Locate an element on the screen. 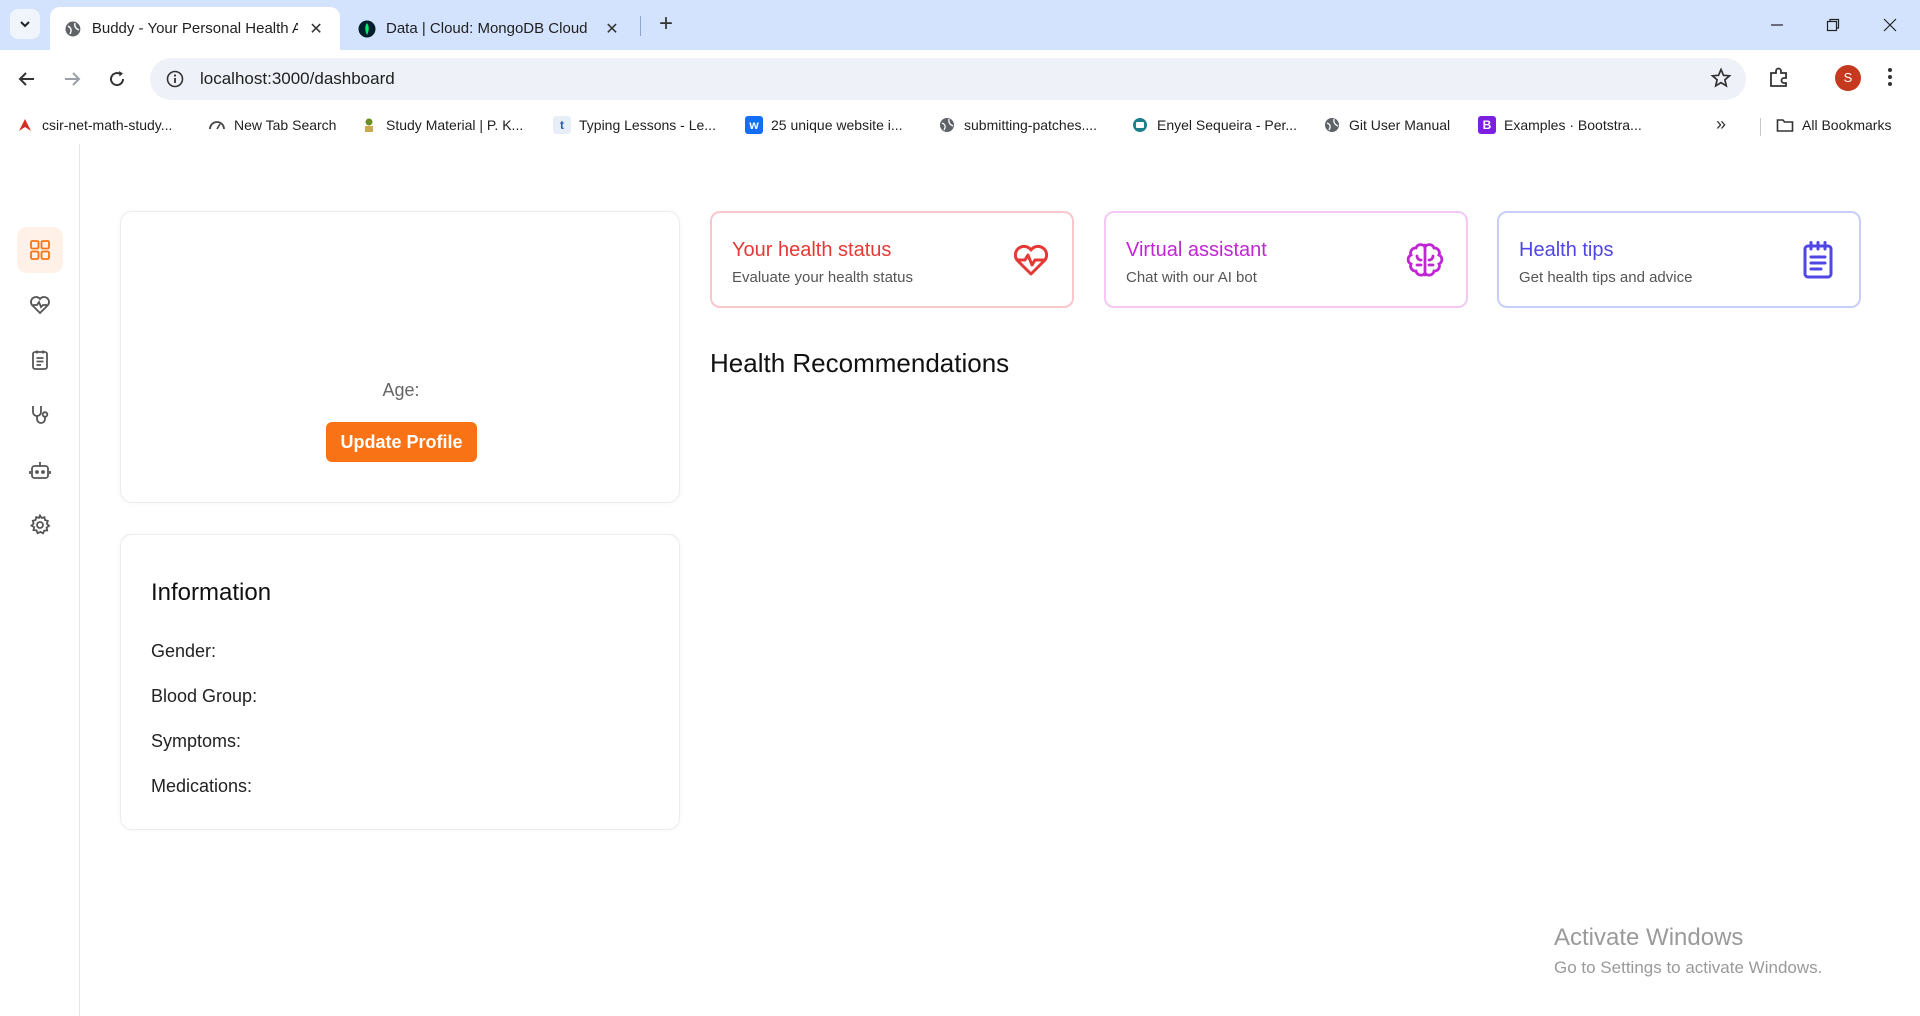 The height and width of the screenshot is (1016, 1920). virtual-assistant-title: Virtual assistant is located at coordinates (1196, 250).